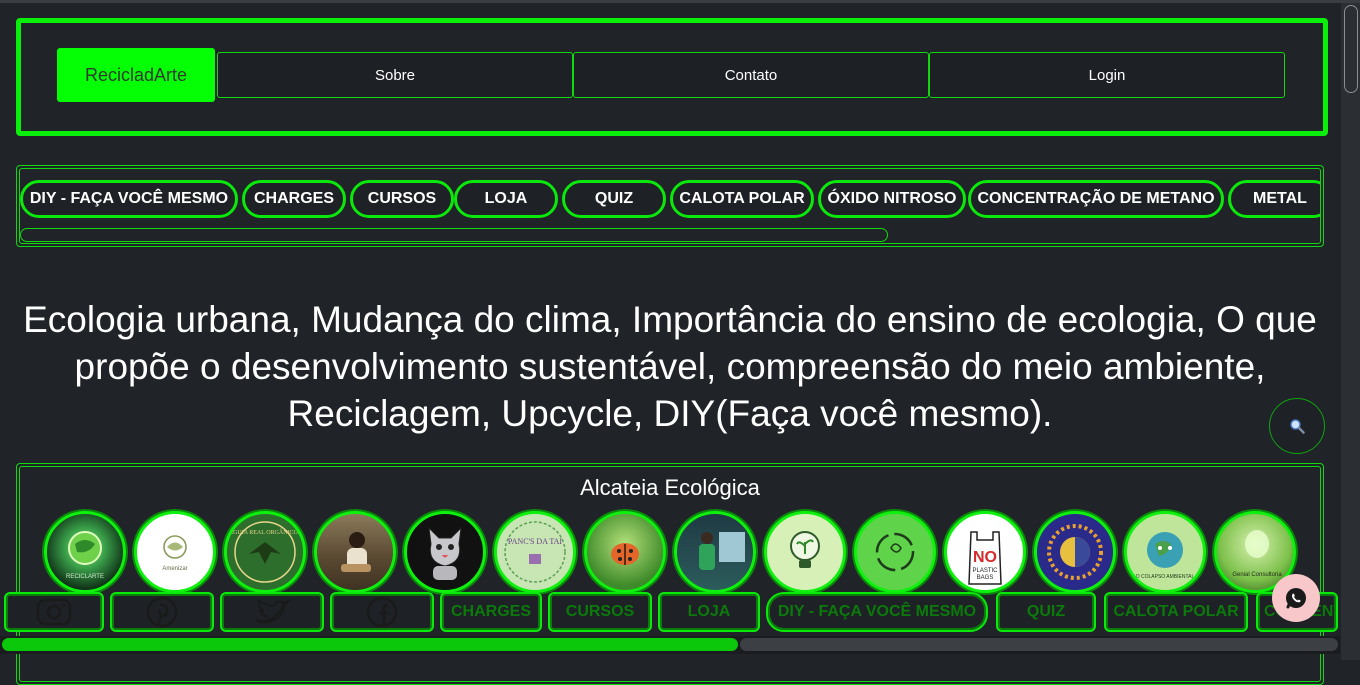  Describe the element at coordinates (1350, 331) in the screenshot. I see `vertical-scrollbar` at that location.